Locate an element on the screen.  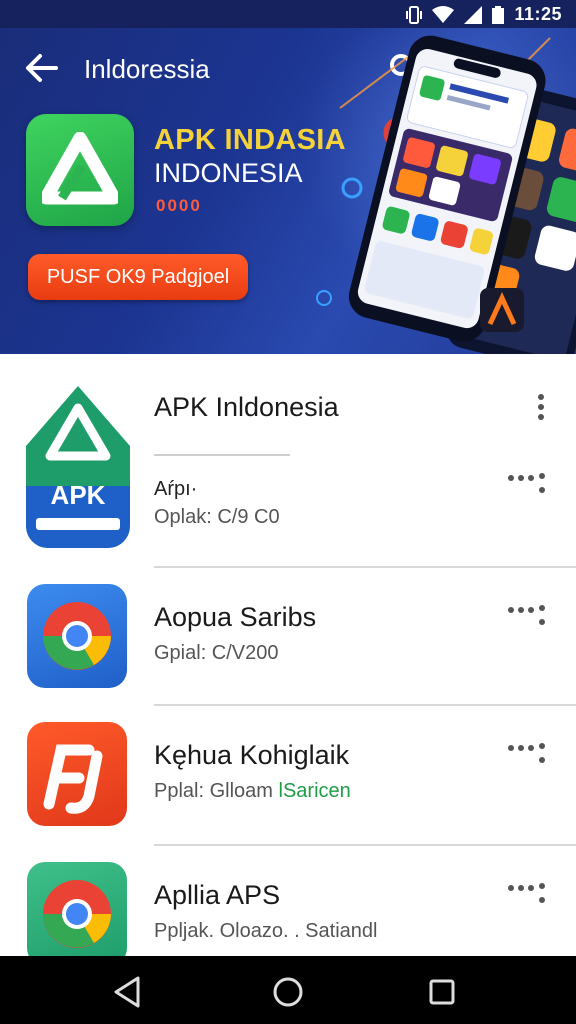
app-name: APK Inldonesia is located at coordinates (246, 407).